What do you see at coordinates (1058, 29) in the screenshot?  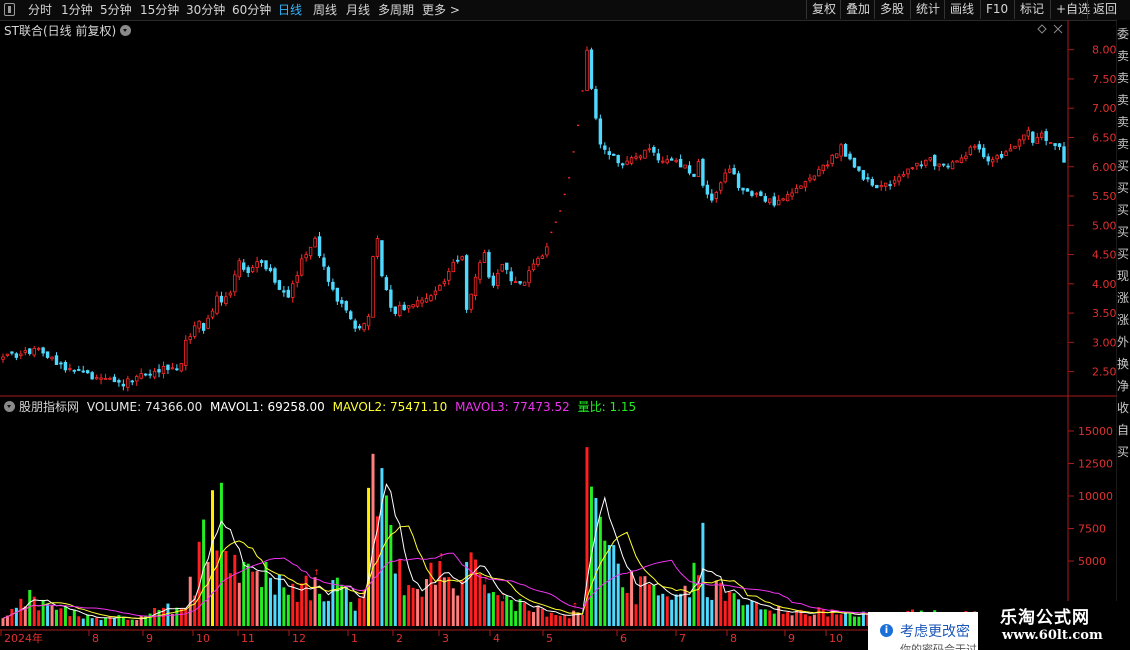 I see `close-panel-icon` at bounding box center [1058, 29].